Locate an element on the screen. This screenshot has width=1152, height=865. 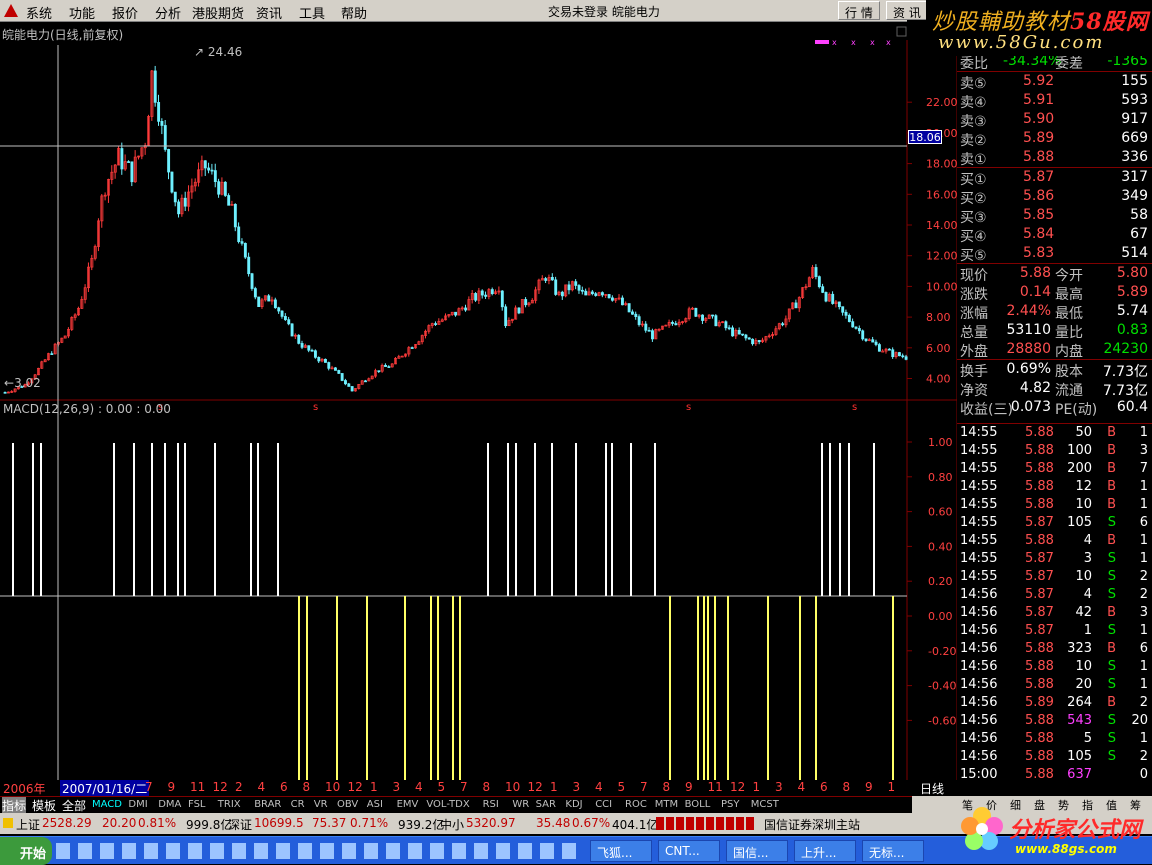
ratio-label: 委比 is located at coordinates (974, 64).